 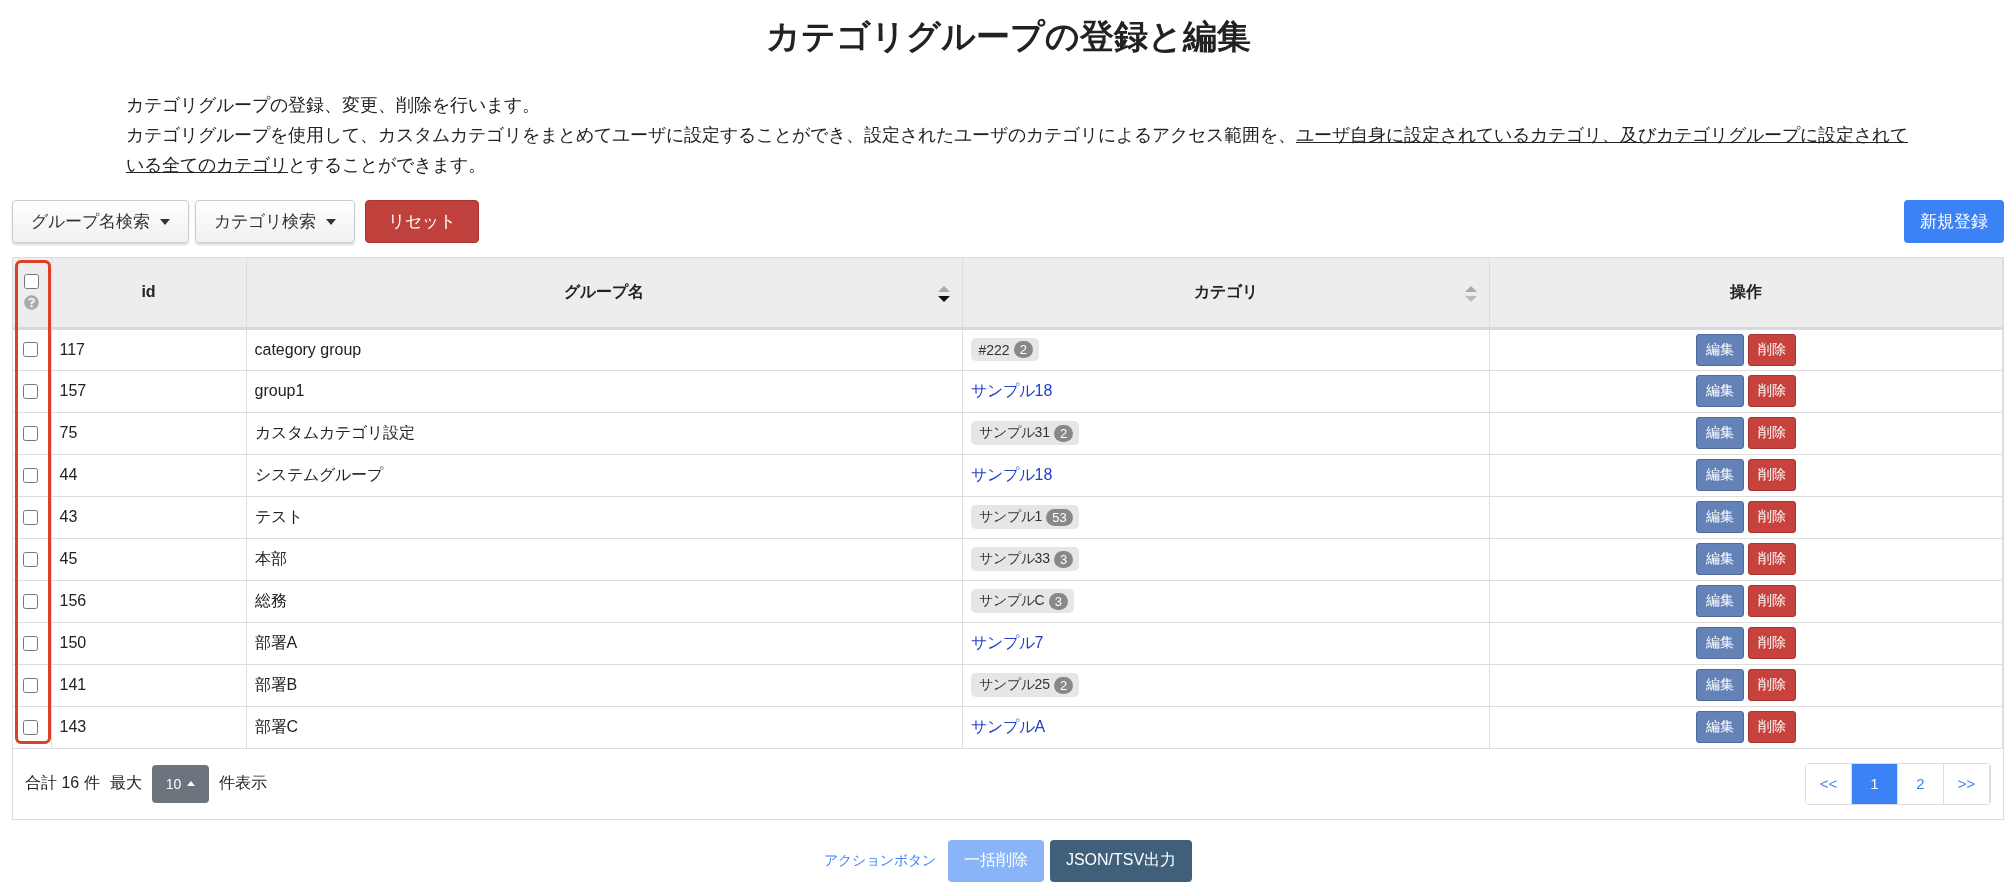 I want to click on table-cell: 45, so click(x=148, y=559).